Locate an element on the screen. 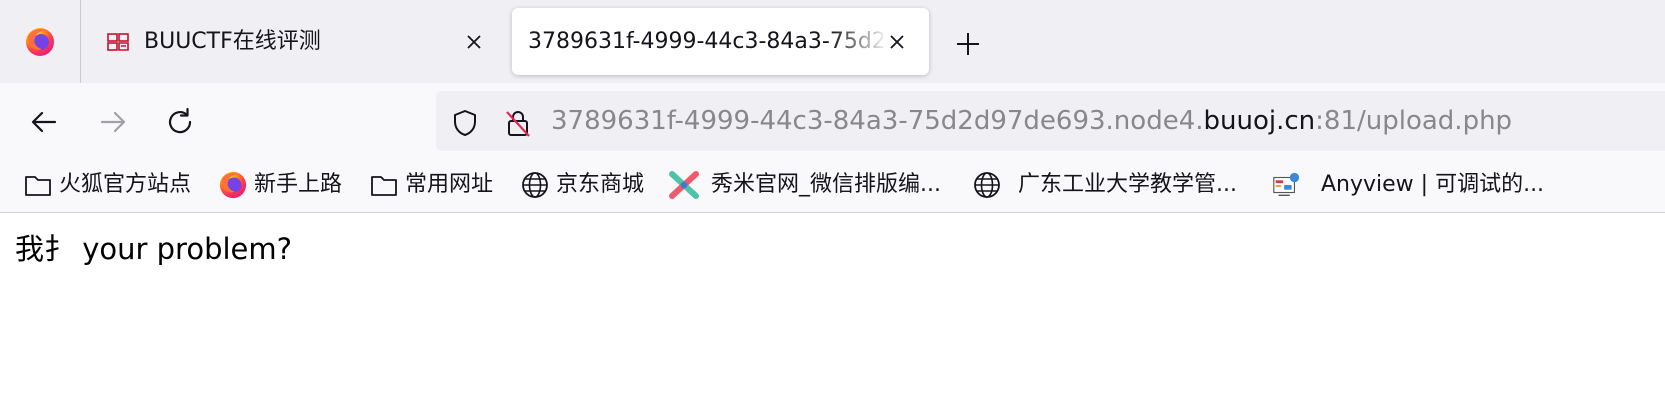  anyview-icon is located at coordinates (1286, 184).